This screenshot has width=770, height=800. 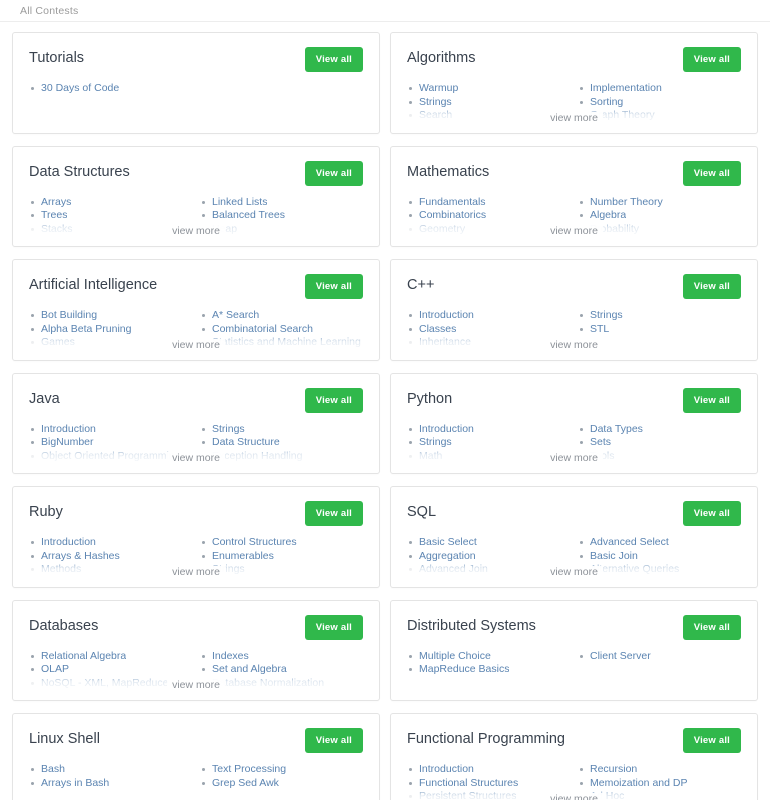 What do you see at coordinates (620, 657) in the screenshot?
I see `track-link: Client Server` at bounding box center [620, 657].